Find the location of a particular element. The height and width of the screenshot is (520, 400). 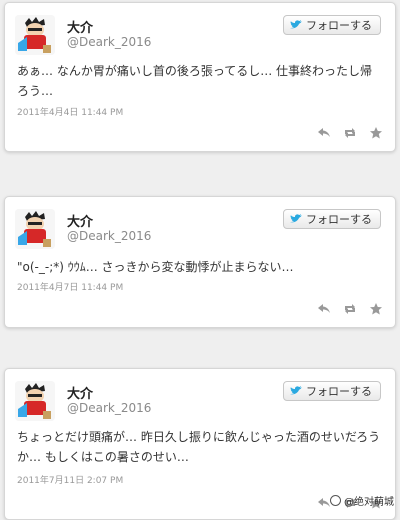

weibo-icon is located at coordinates (335, 500).